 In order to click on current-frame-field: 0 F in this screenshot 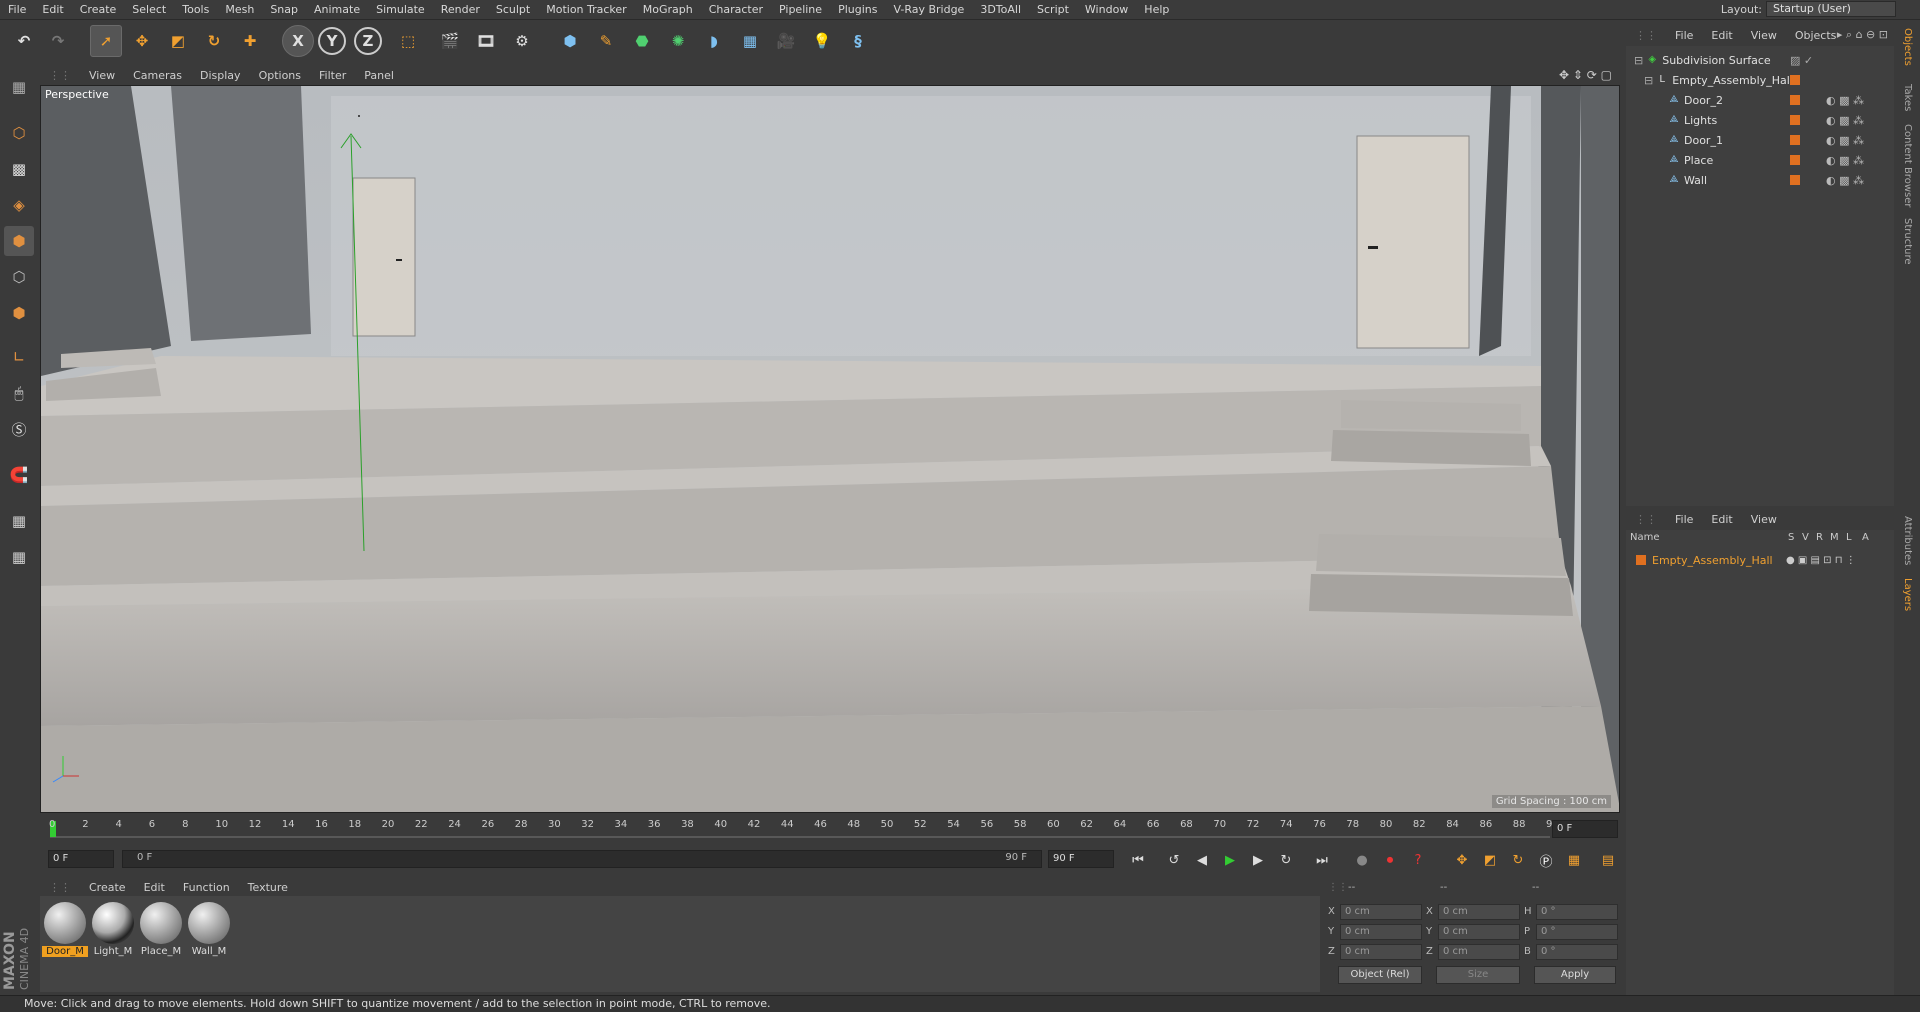, I will do `click(1585, 829)`.